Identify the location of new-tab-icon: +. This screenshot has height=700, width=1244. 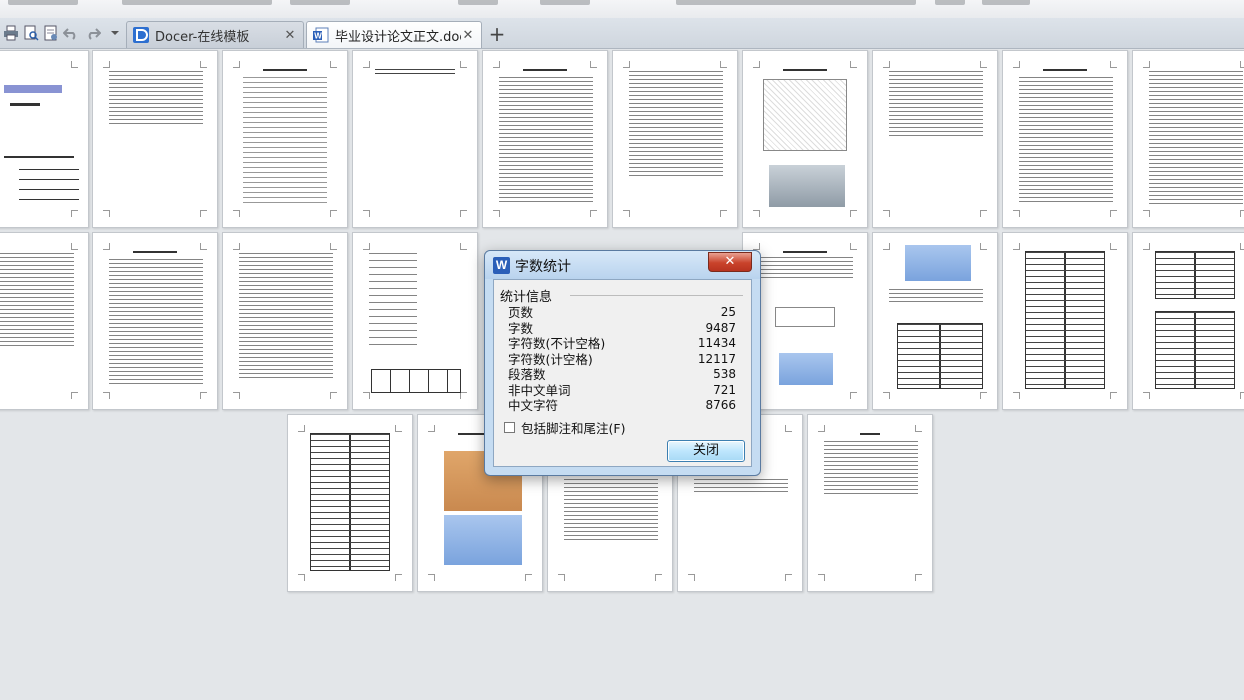
(497, 34).